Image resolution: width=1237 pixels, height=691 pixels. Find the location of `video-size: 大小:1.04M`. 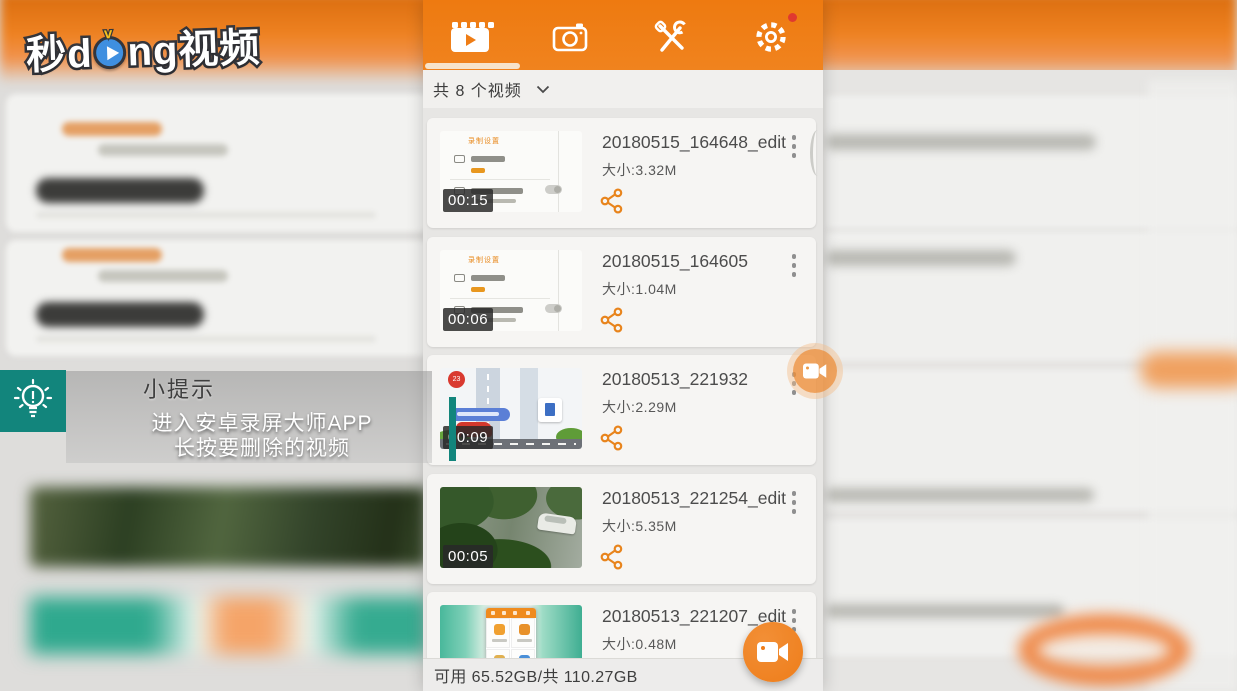

video-size: 大小:1.04M is located at coordinates (639, 289).